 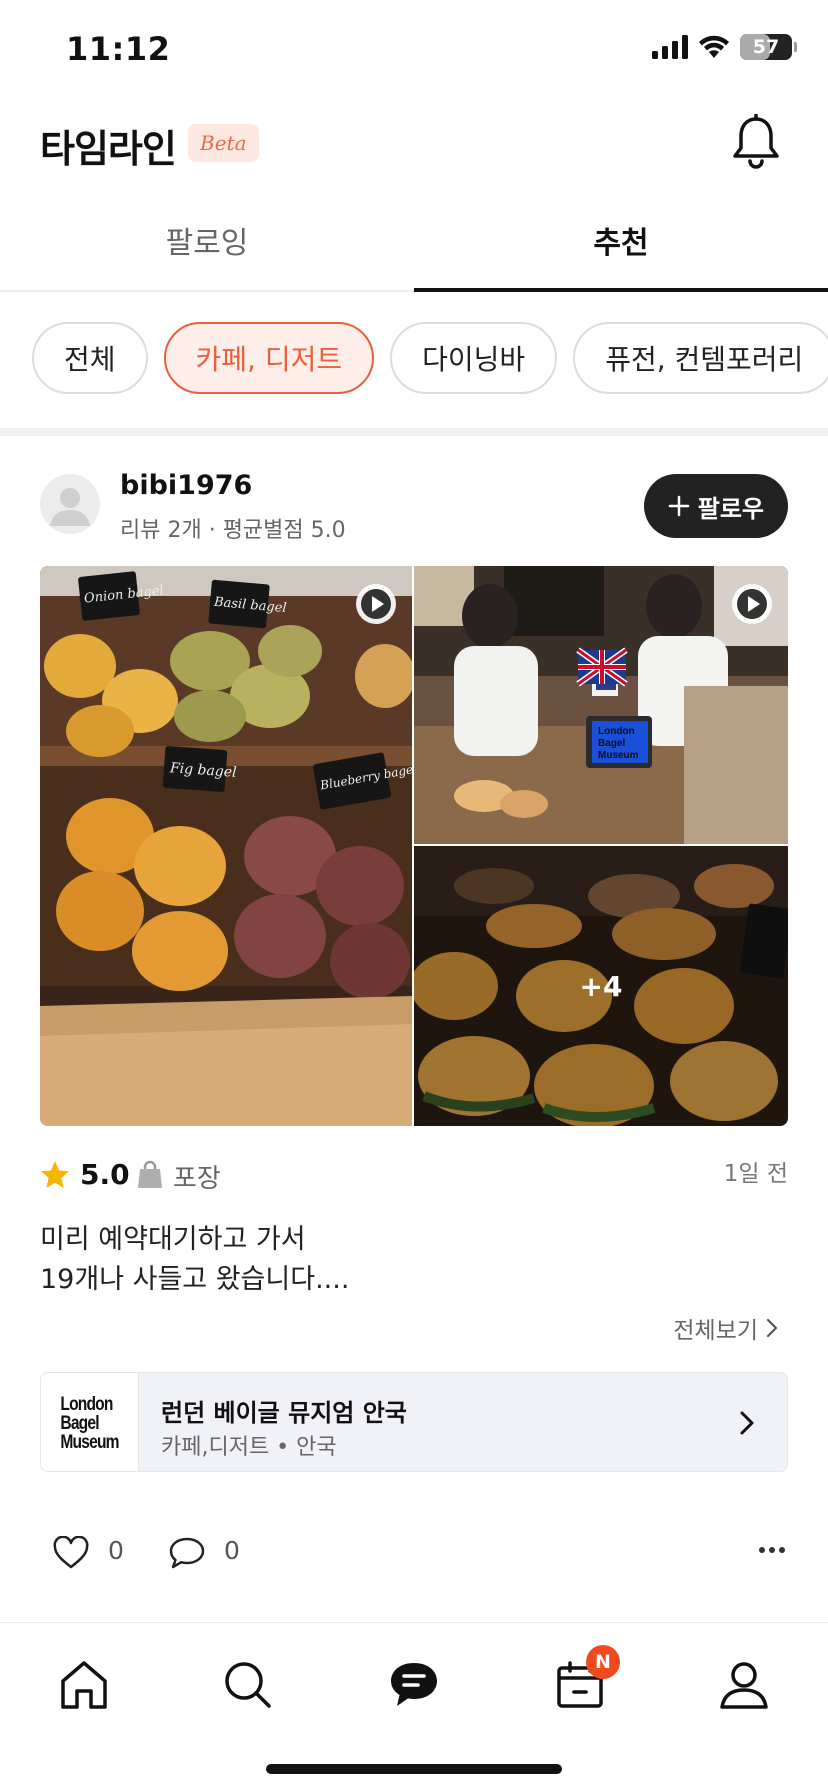 What do you see at coordinates (474, 358) in the screenshot?
I see `chip-dining-bar: 다이닝바` at bounding box center [474, 358].